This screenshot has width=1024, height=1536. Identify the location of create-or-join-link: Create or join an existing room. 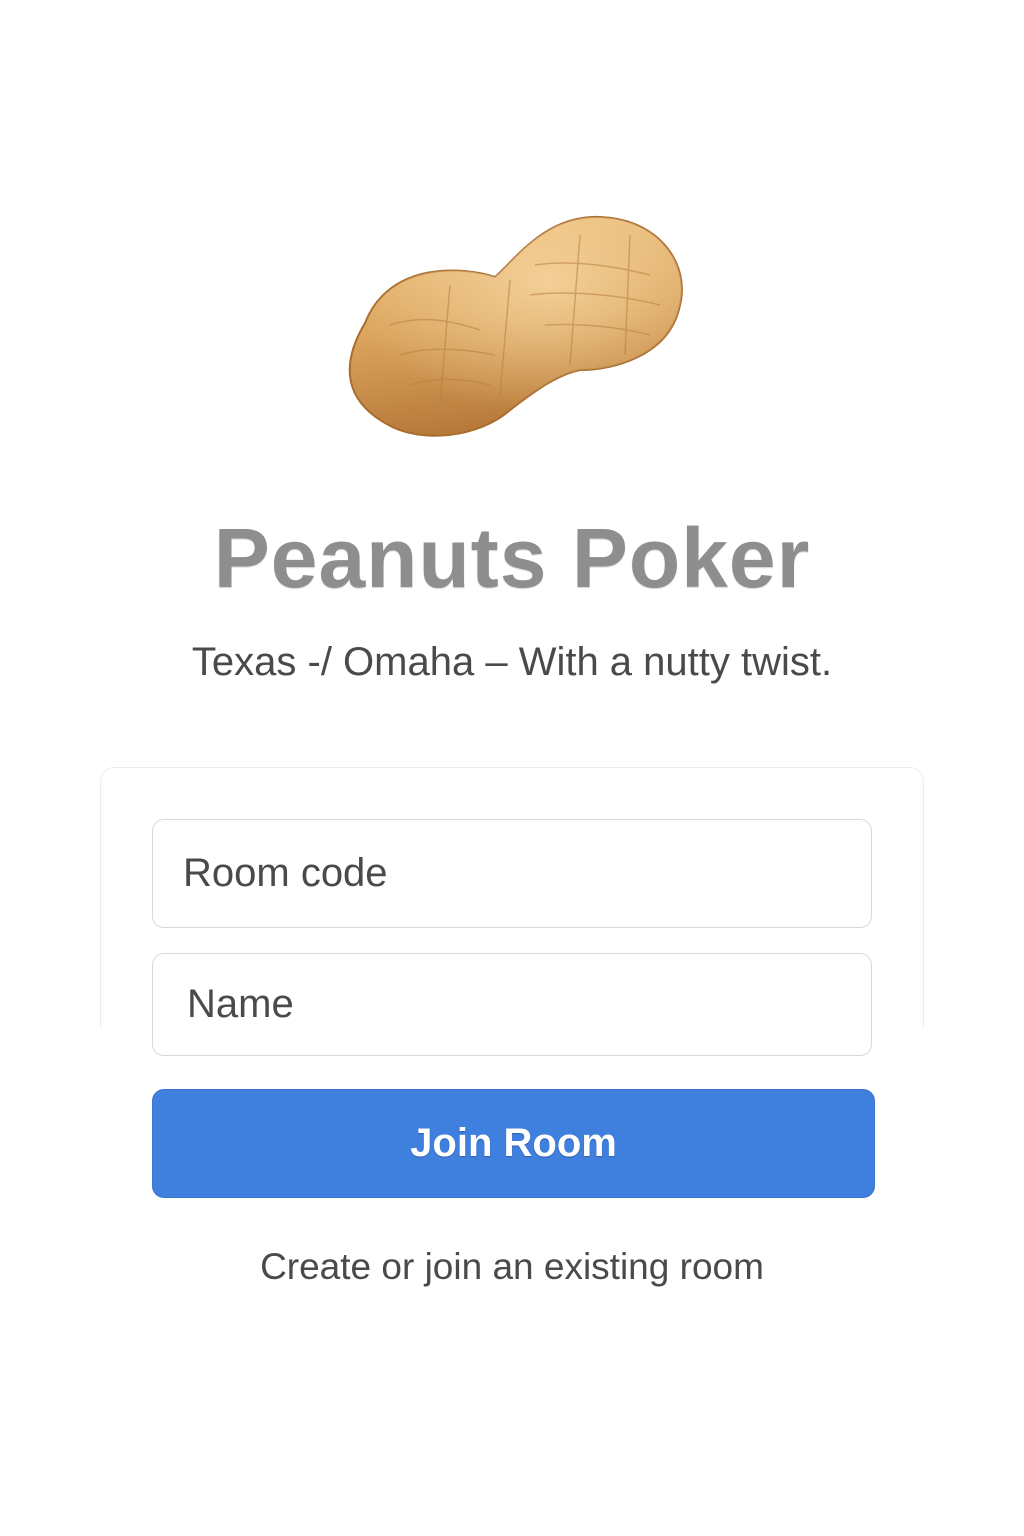
(512, 1267).